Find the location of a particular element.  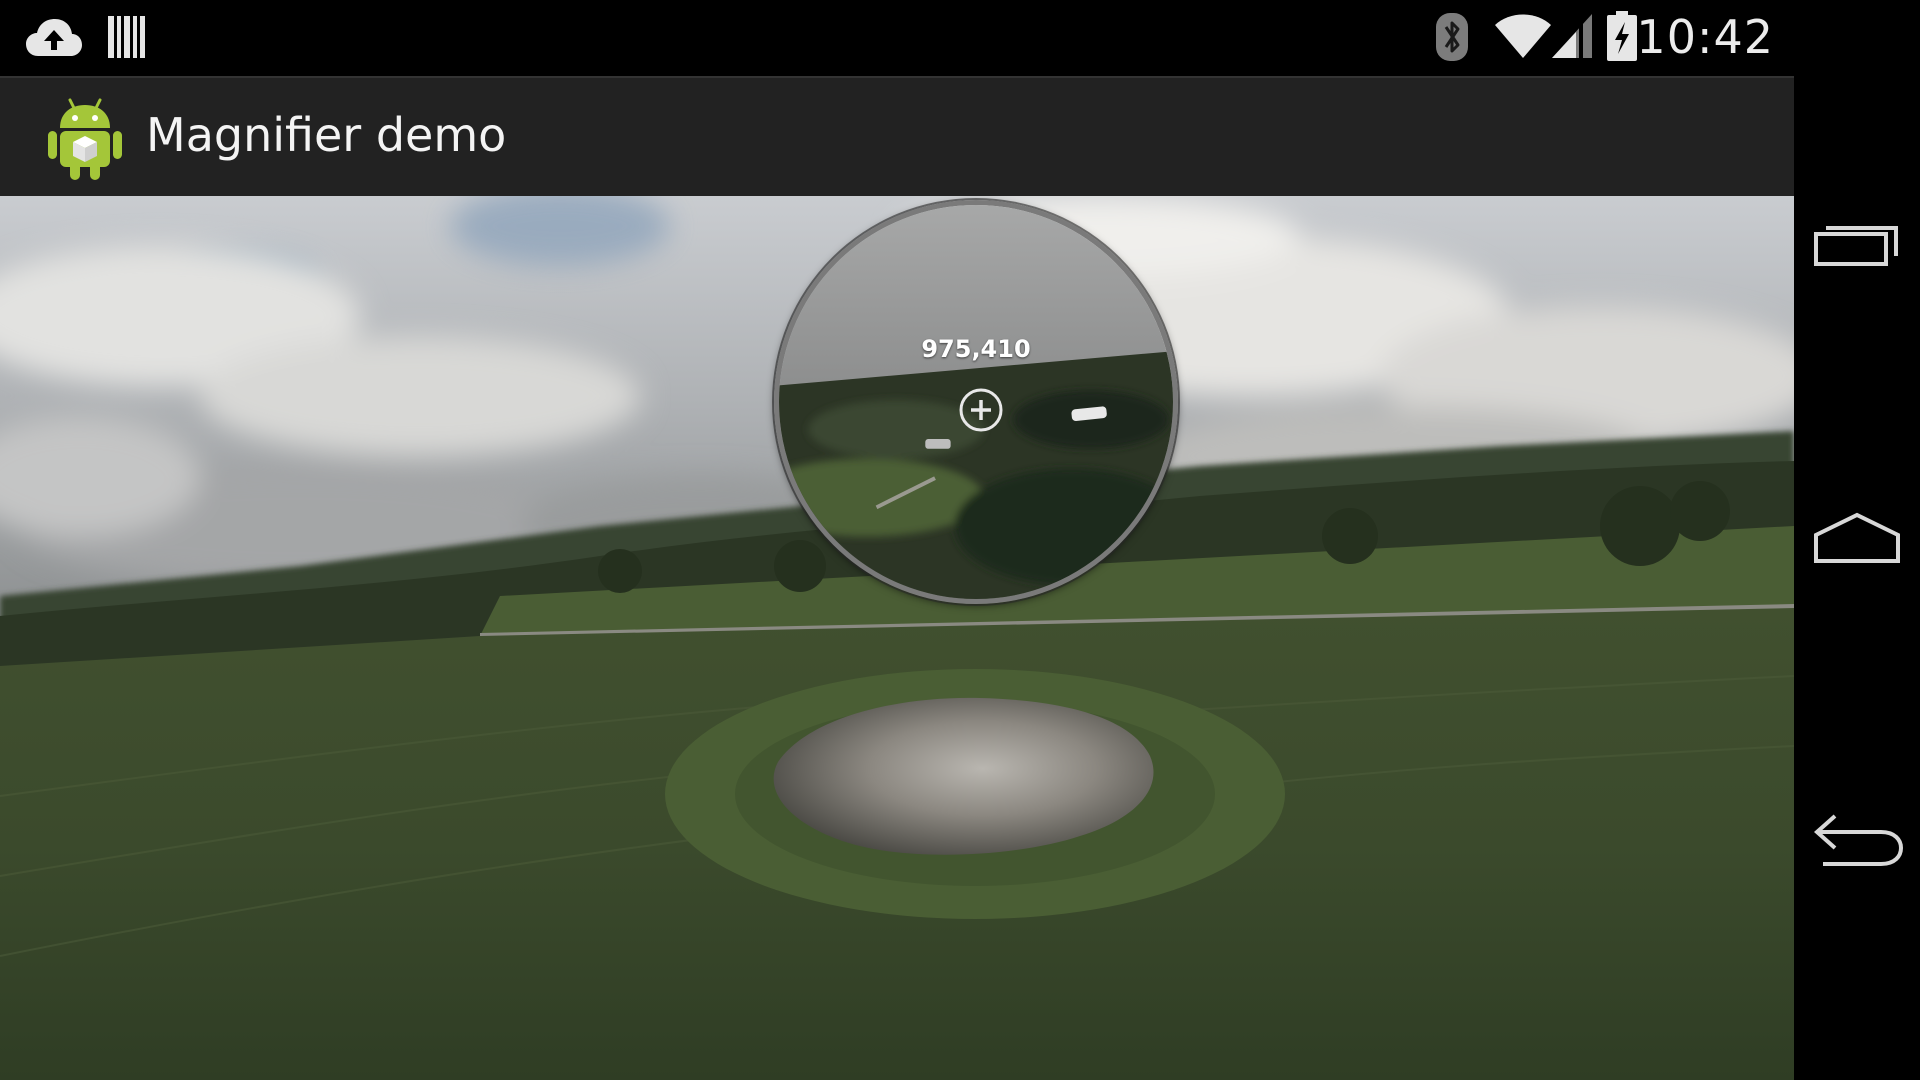

status-time: 10:42 is located at coordinates (1705, 37).